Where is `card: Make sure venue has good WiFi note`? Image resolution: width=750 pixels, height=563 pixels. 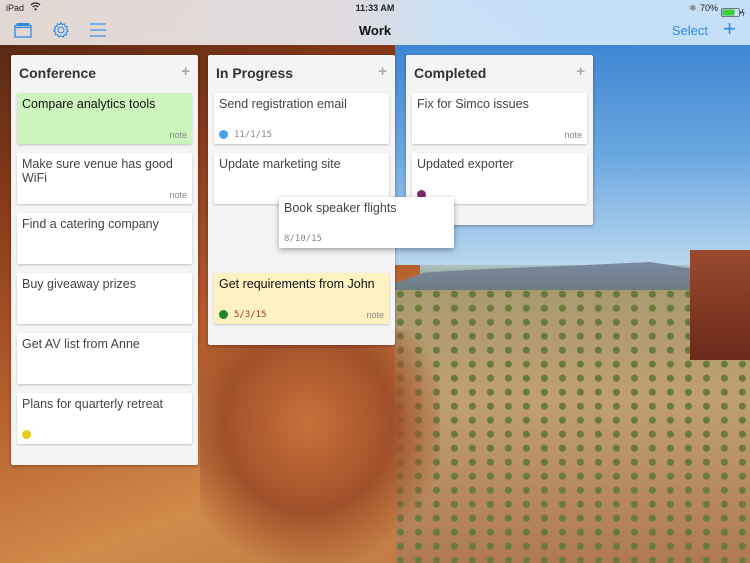
card: Make sure venue has good WiFi note is located at coordinates (104, 178).